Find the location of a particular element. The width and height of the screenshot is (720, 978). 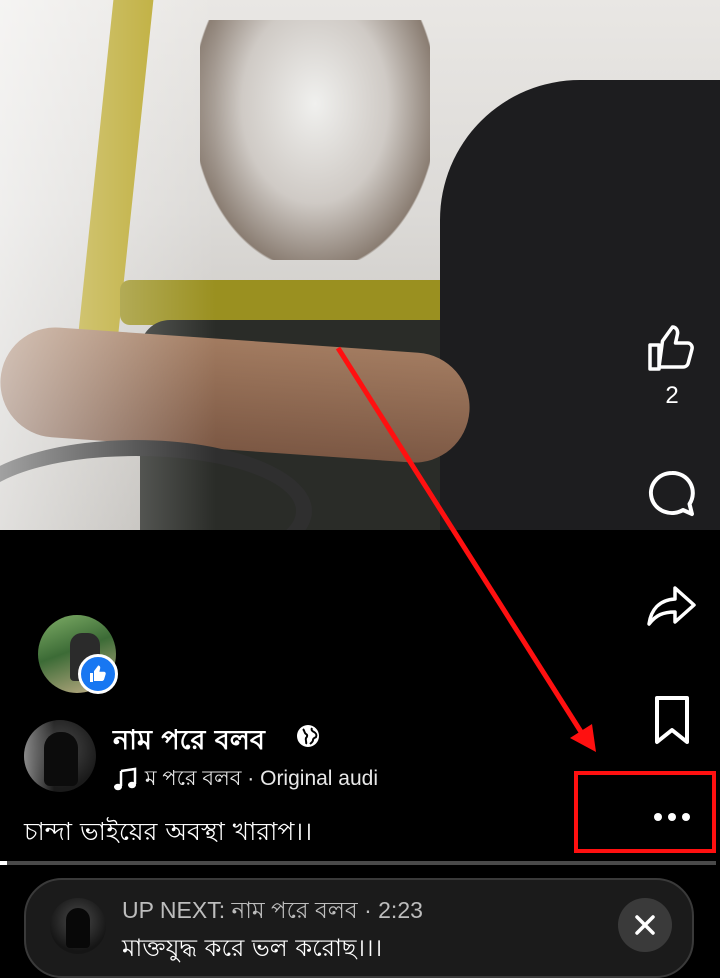

like-badge-icon is located at coordinates (98, 674).